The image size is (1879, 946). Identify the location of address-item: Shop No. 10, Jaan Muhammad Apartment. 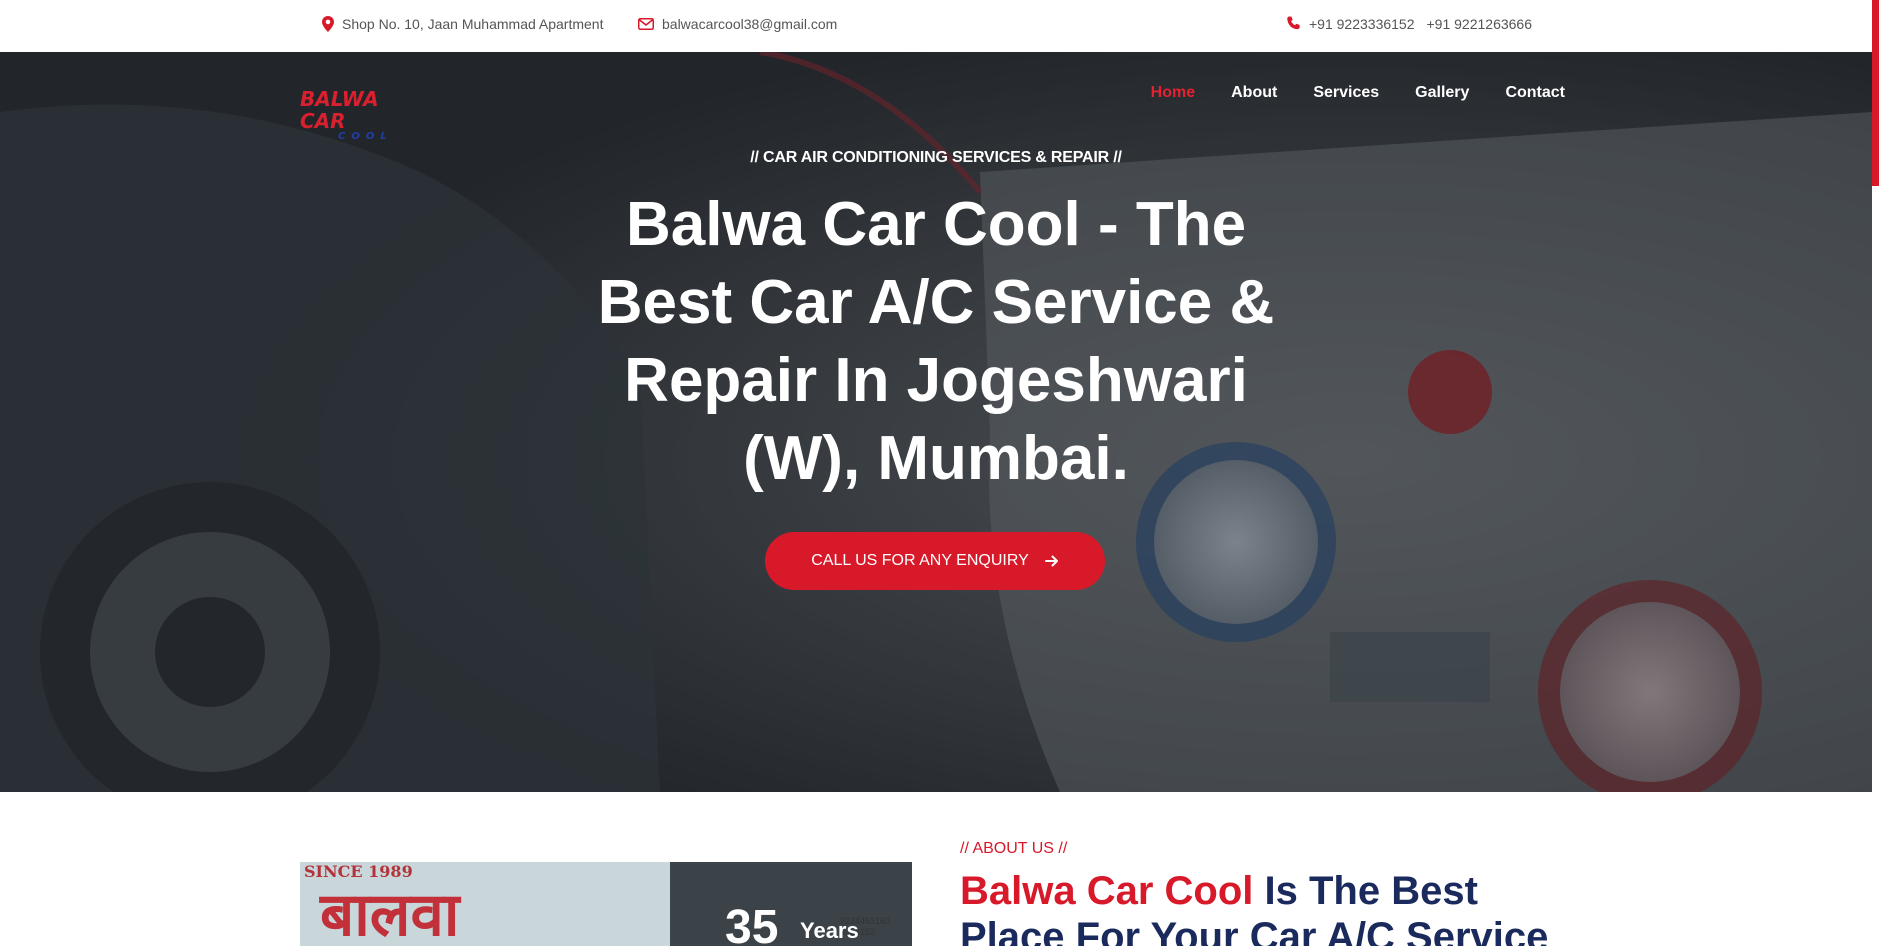
(462, 23).